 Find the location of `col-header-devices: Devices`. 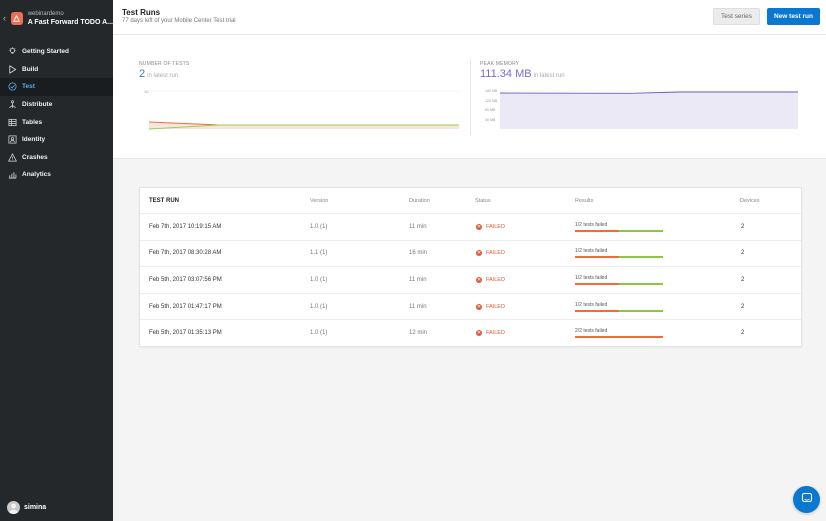

col-header-devices: Devices is located at coordinates (750, 201).